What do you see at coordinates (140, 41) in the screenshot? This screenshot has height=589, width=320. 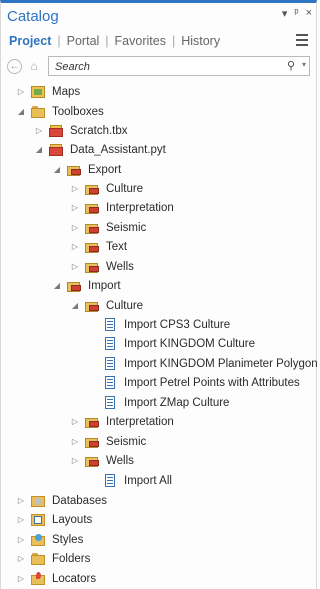 I see `tab-favorites: Favorites` at bounding box center [140, 41].